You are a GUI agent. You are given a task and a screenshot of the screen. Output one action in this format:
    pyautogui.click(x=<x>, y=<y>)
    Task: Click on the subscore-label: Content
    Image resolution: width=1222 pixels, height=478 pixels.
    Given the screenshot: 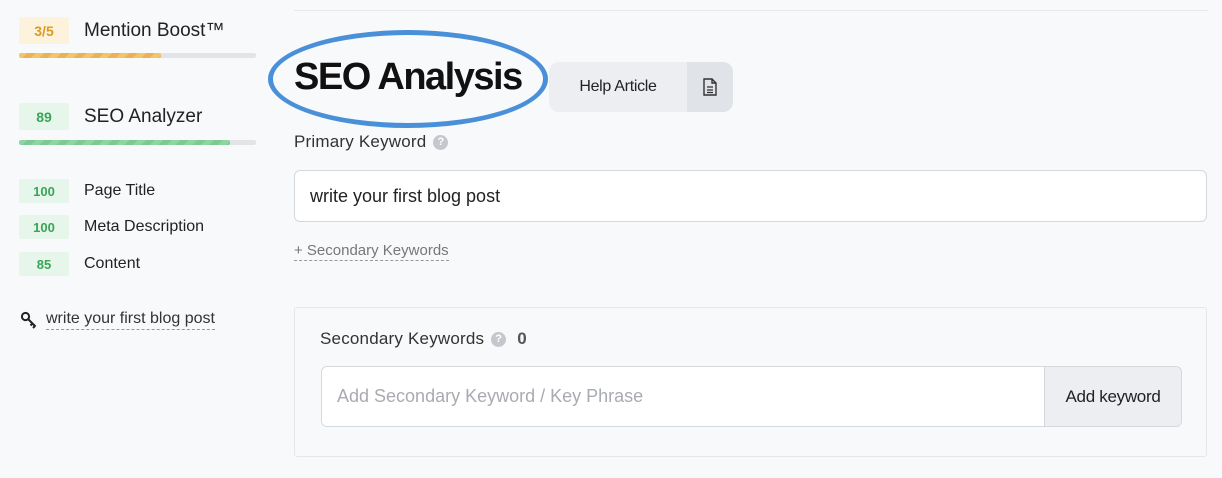 What is the action you would take?
    pyautogui.click(x=112, y=263)
    